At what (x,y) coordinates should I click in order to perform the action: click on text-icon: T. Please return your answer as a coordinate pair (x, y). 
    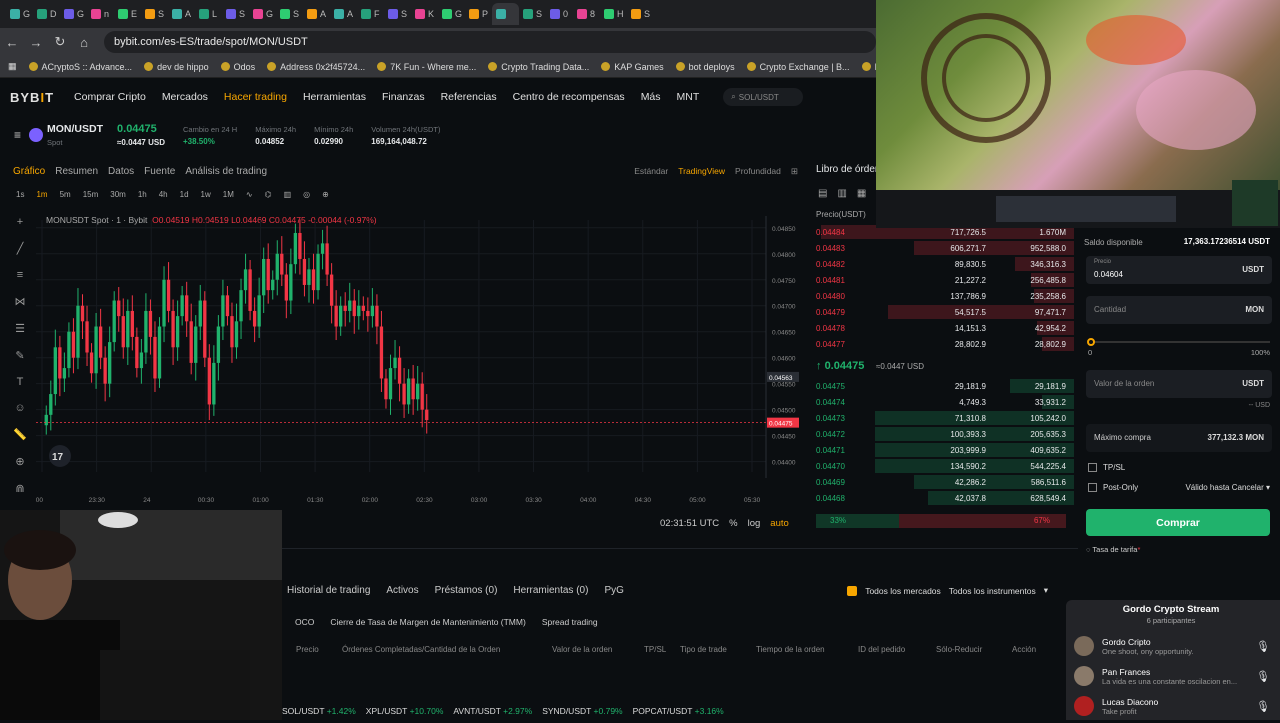
    Looking at the image, I should click on (20, 382).